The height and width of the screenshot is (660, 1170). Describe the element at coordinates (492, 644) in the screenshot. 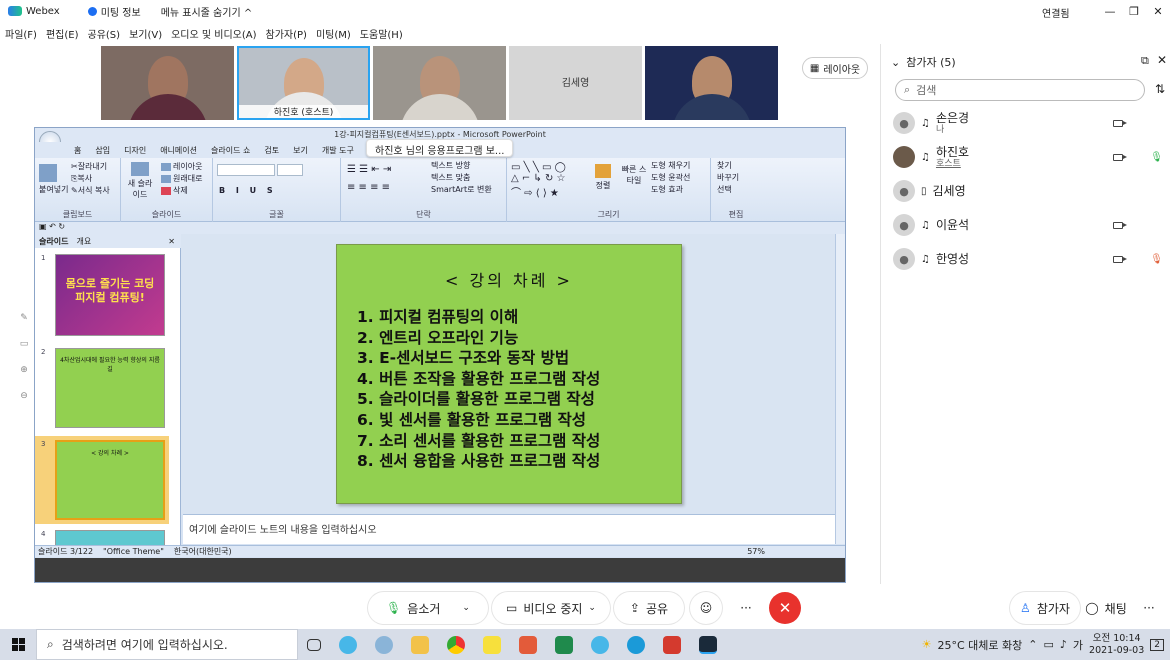

I see `kakaotalk-icon` at that location.